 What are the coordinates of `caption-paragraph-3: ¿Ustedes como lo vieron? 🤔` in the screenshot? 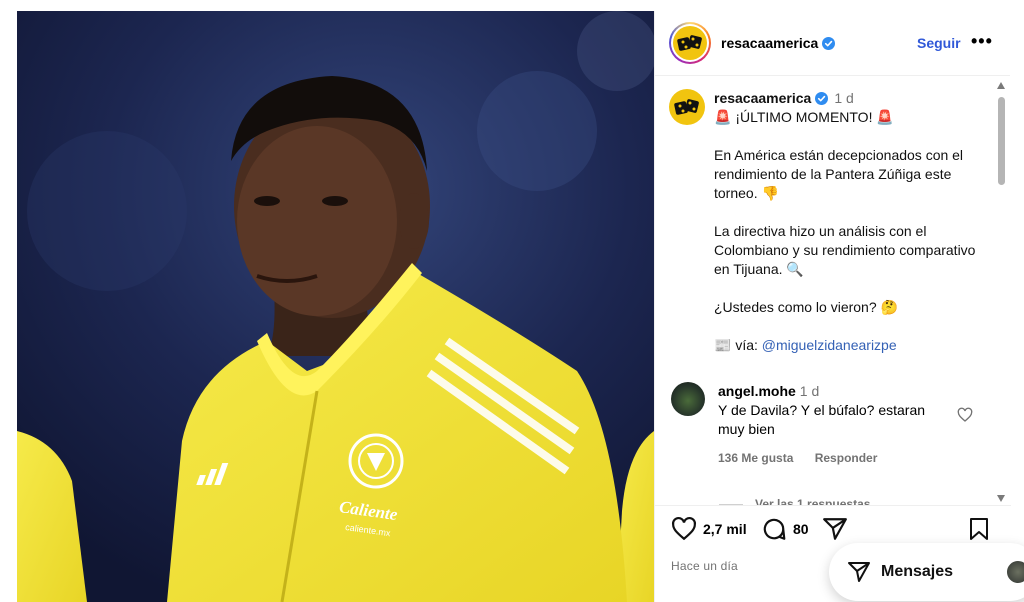 It's located at (806, 307).